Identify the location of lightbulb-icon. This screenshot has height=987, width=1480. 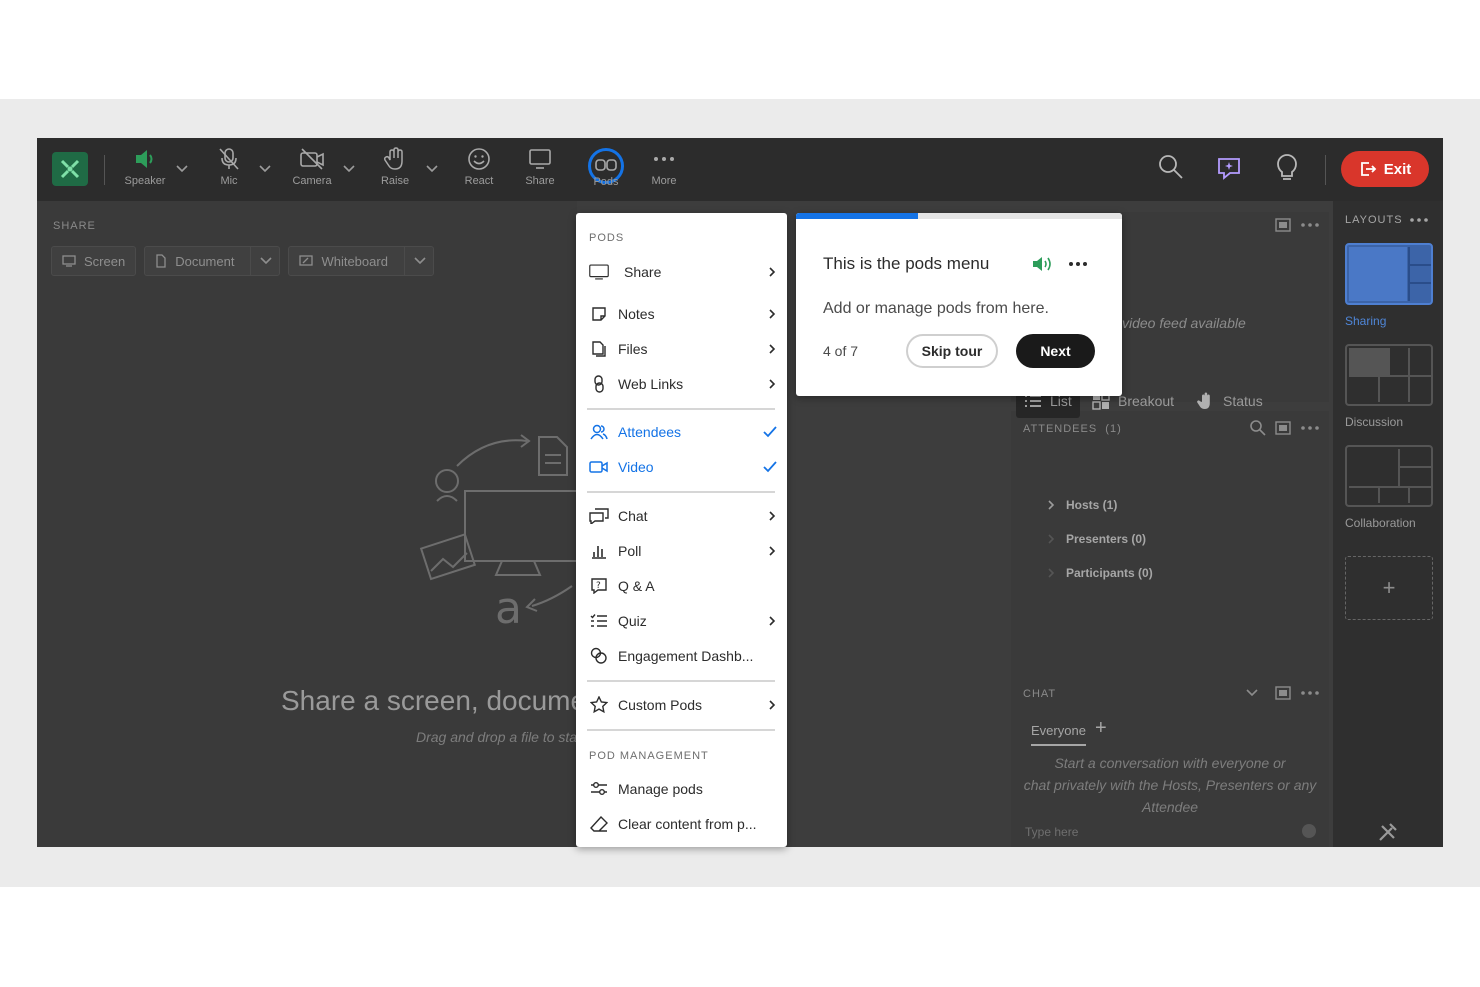
(1287, 168).